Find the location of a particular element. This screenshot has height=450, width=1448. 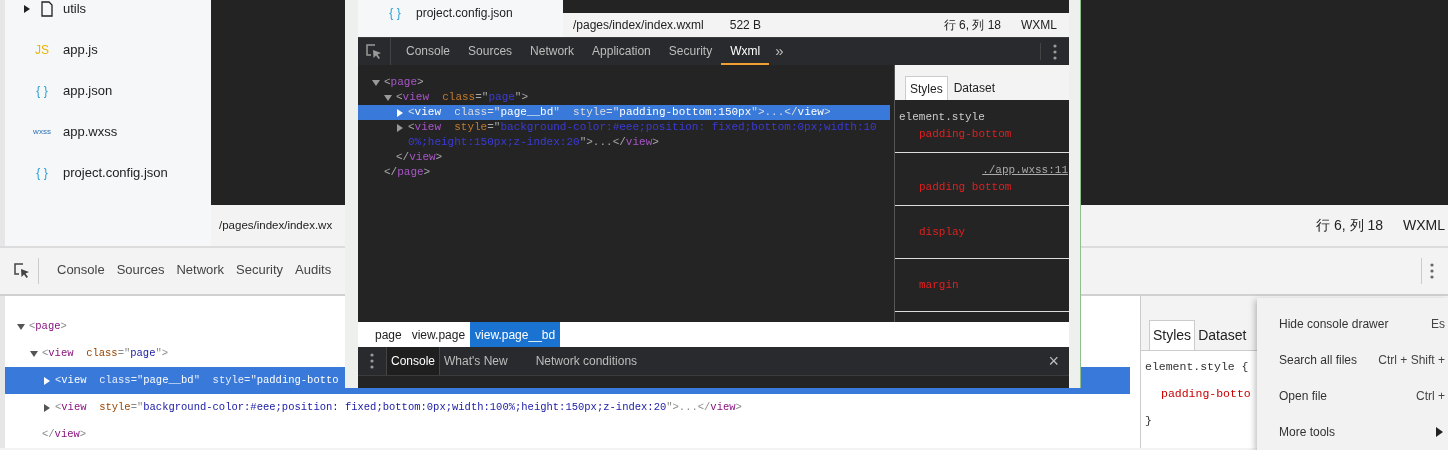

file-size: 522 B is located at coordinates (745, 25).